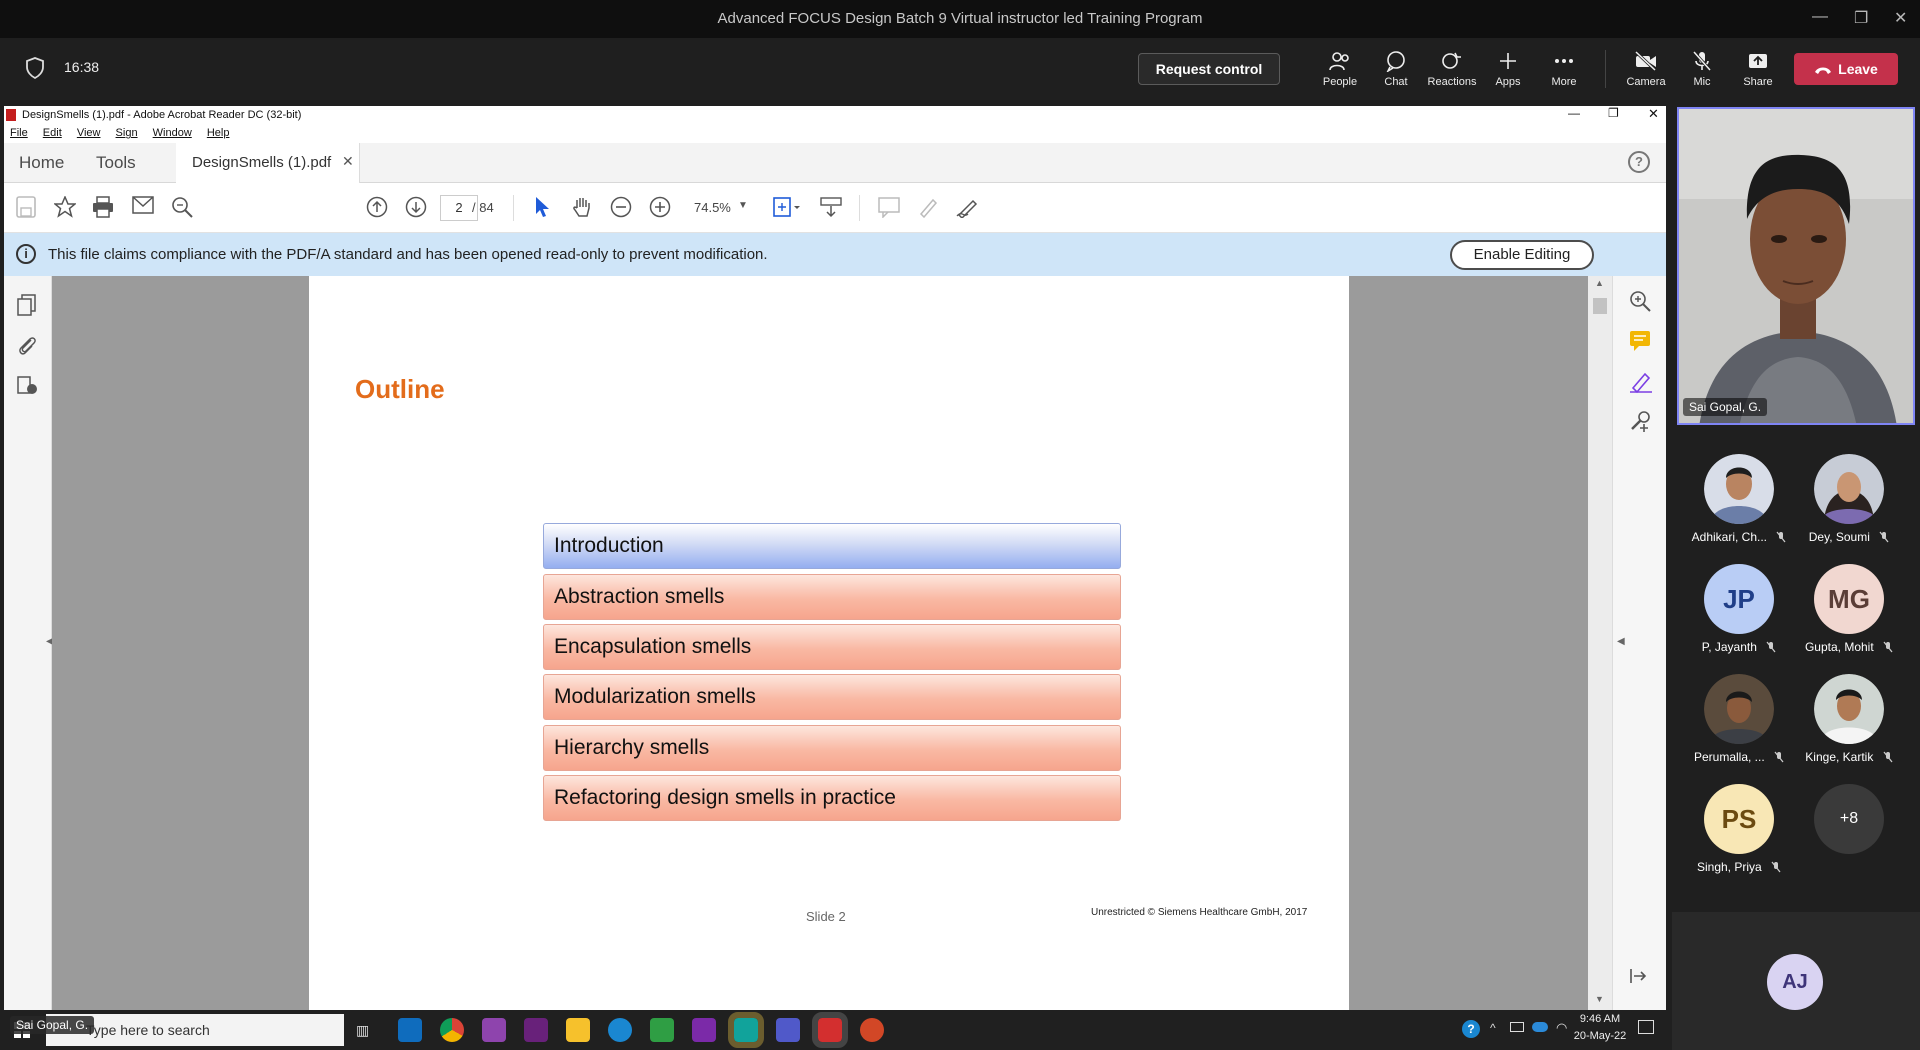  I want to click on help-tray-icon: ?, so click(1471, 1029).